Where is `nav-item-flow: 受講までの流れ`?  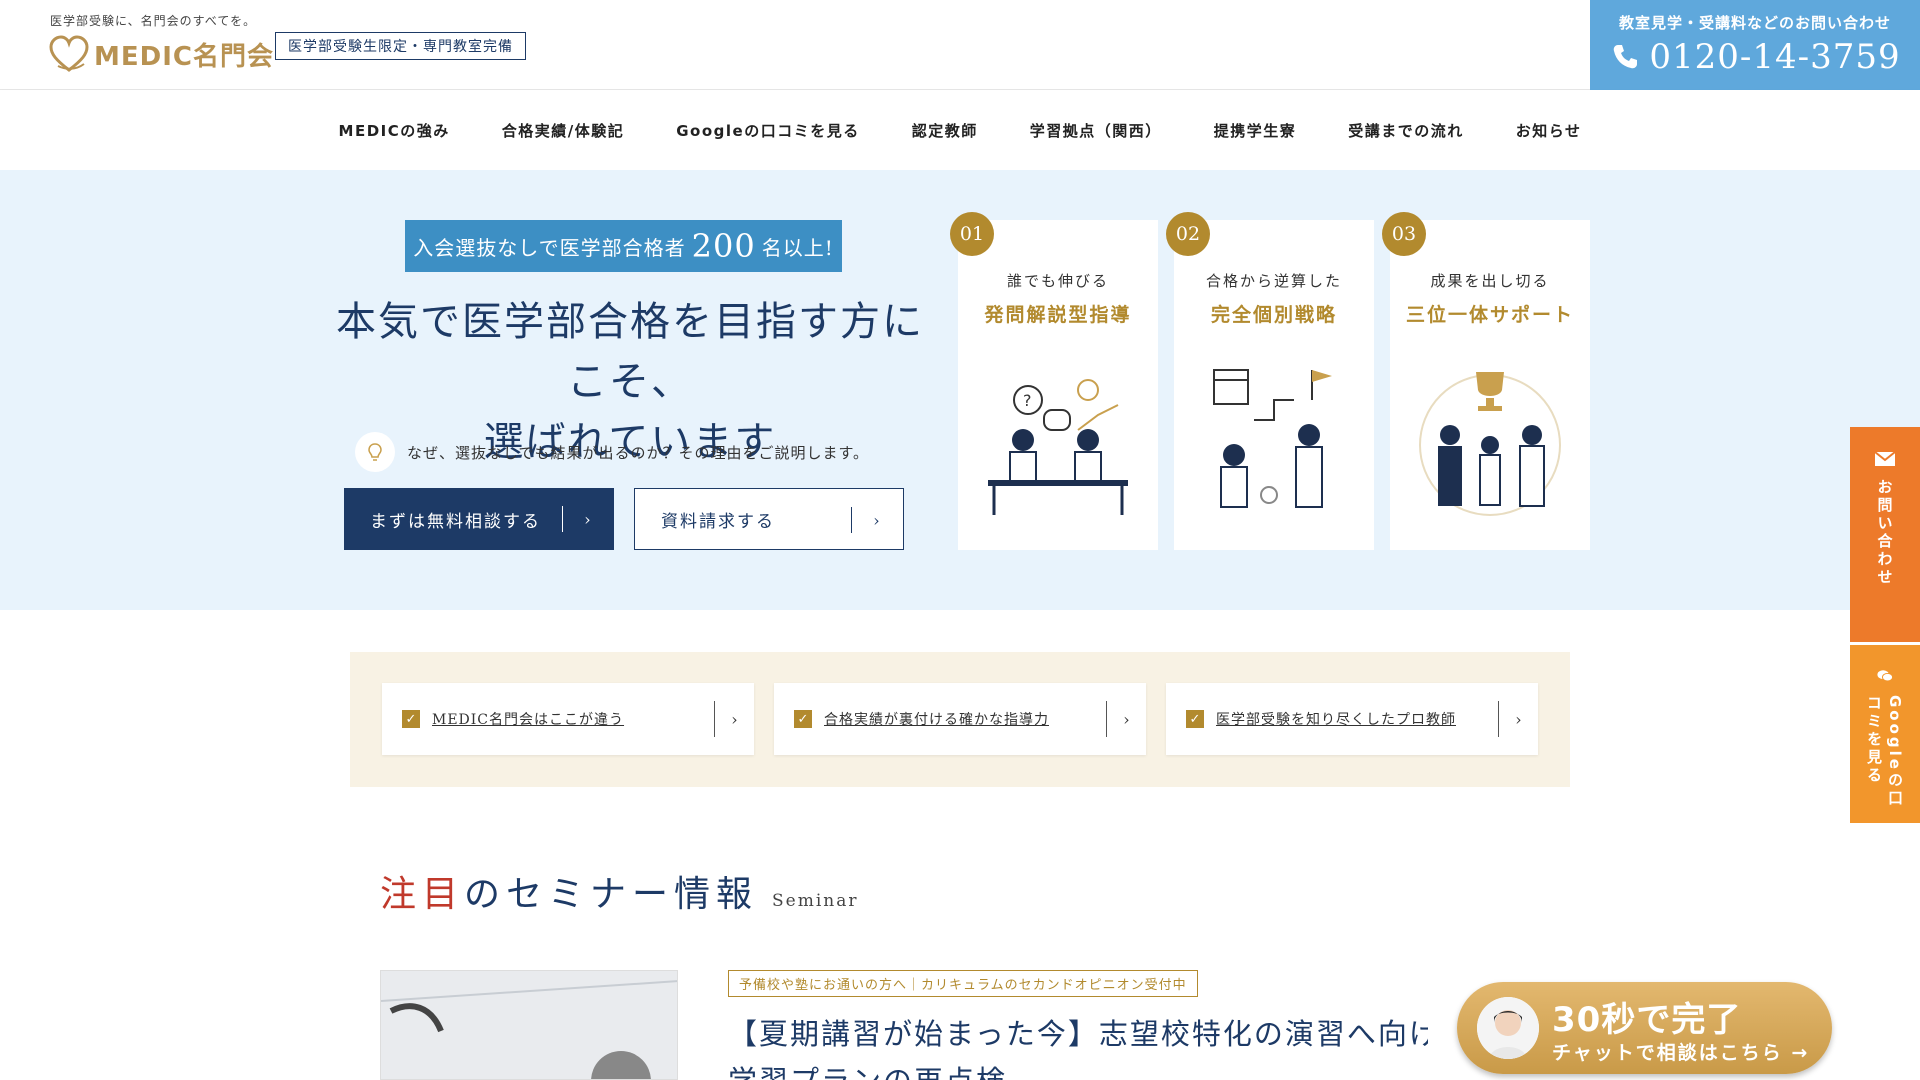 nav-item-flow: 受講までの流れ is located at coordinates (1406, 130).